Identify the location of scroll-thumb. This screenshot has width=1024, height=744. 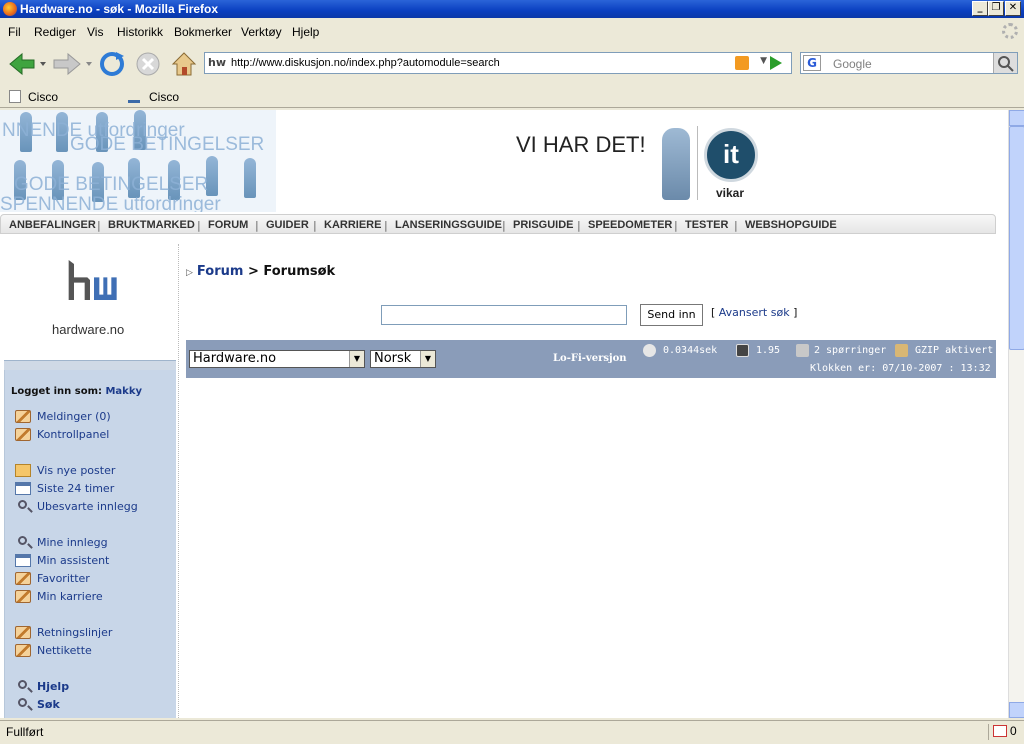
(1016, 238).